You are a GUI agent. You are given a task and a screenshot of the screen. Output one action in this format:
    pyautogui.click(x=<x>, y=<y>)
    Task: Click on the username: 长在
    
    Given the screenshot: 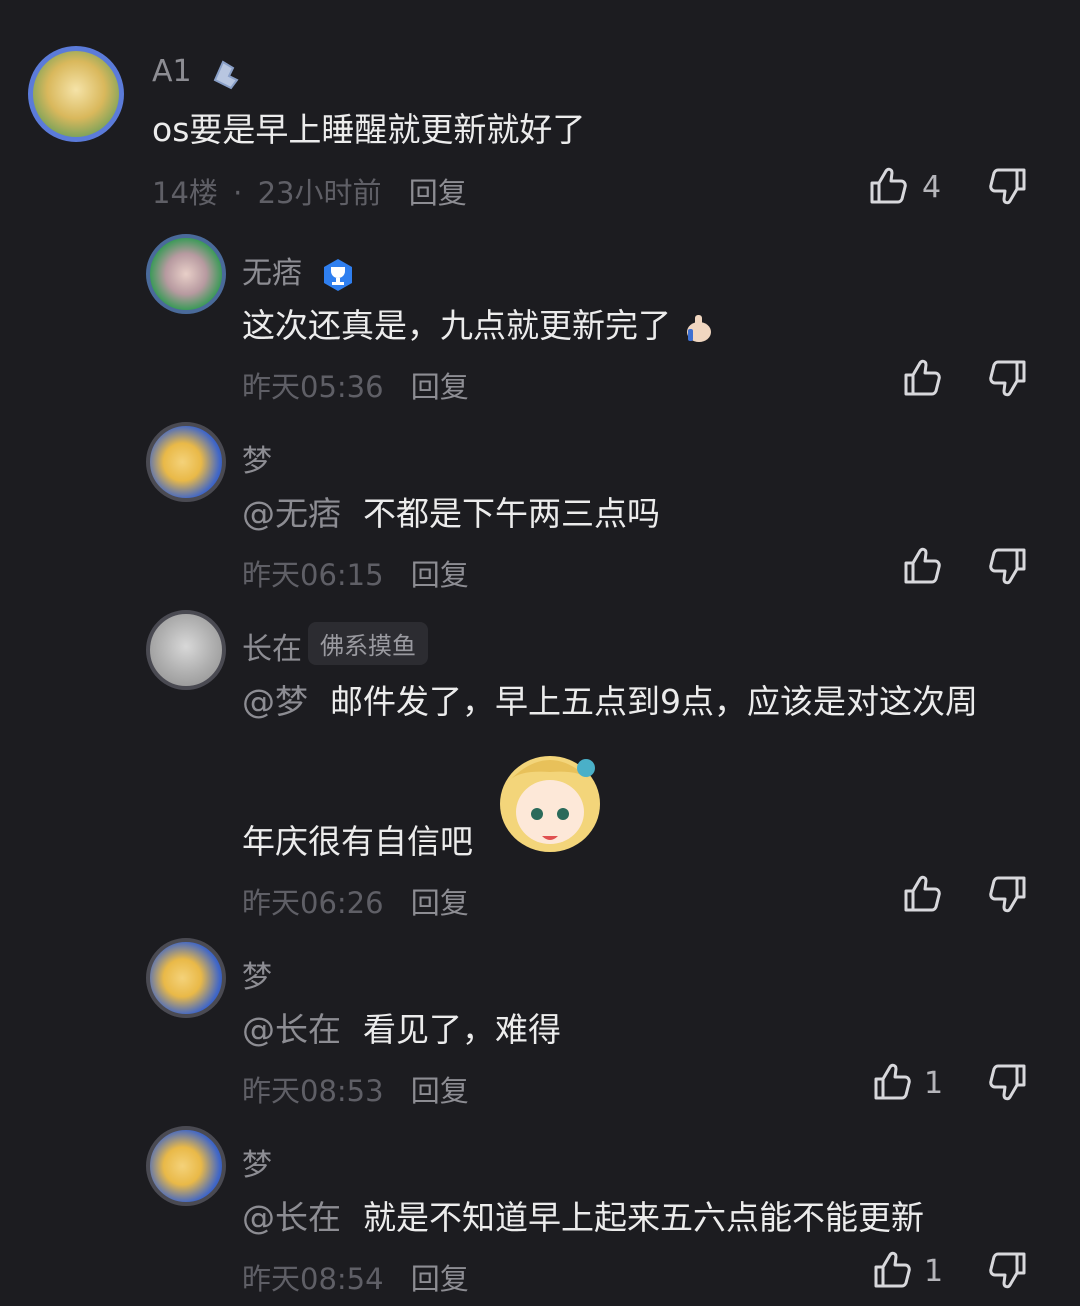 What is the action you would take?
    pyautogui.click(x=272, y=646)
    